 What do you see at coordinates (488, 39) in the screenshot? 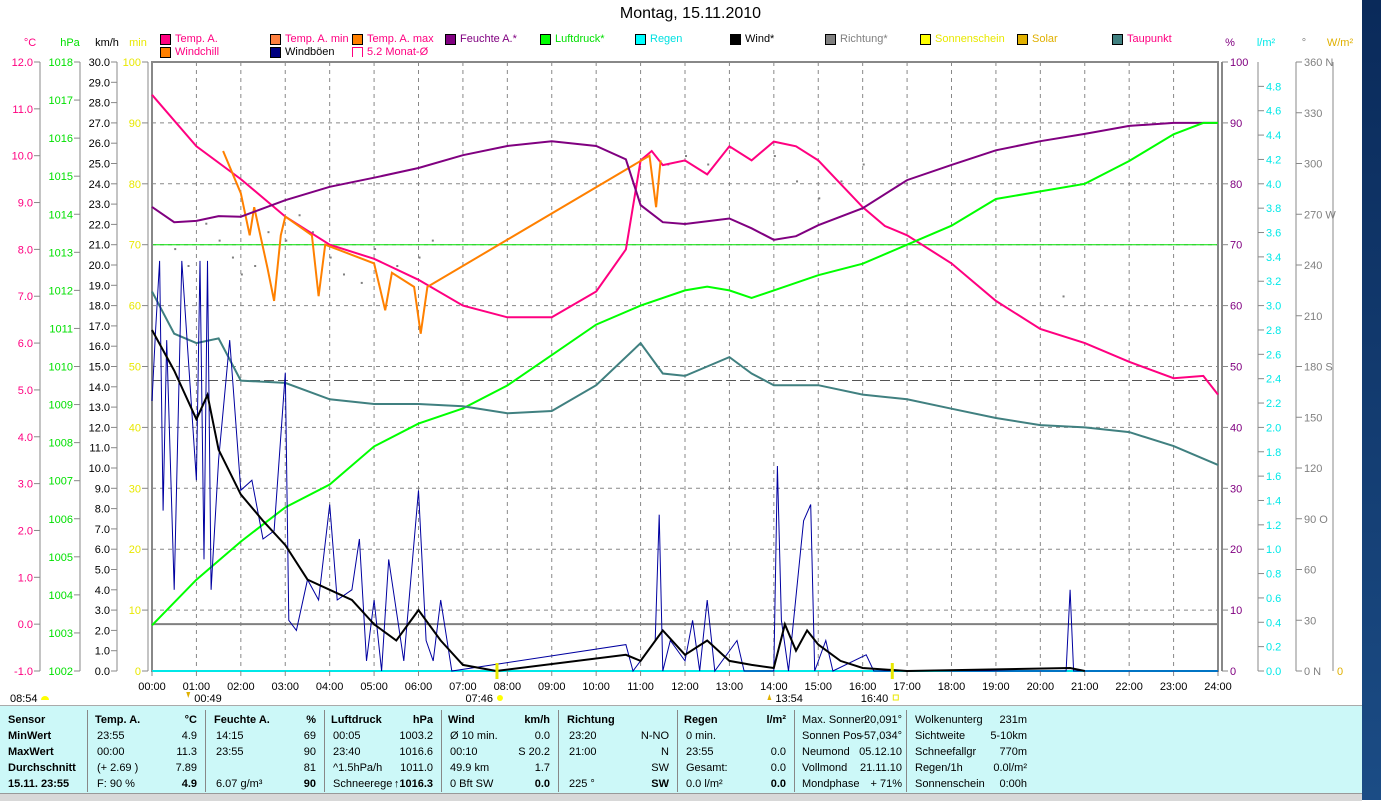
I see `legend-label: Feuchte A.*` at bounding box center [488, 39].